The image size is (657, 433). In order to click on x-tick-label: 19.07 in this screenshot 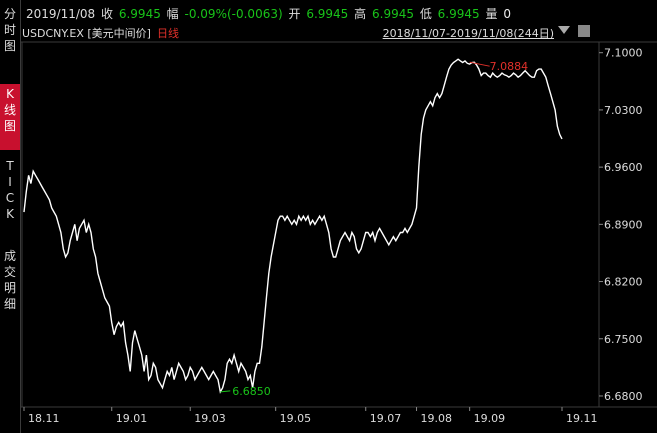, I will do `click(386, 418)`.